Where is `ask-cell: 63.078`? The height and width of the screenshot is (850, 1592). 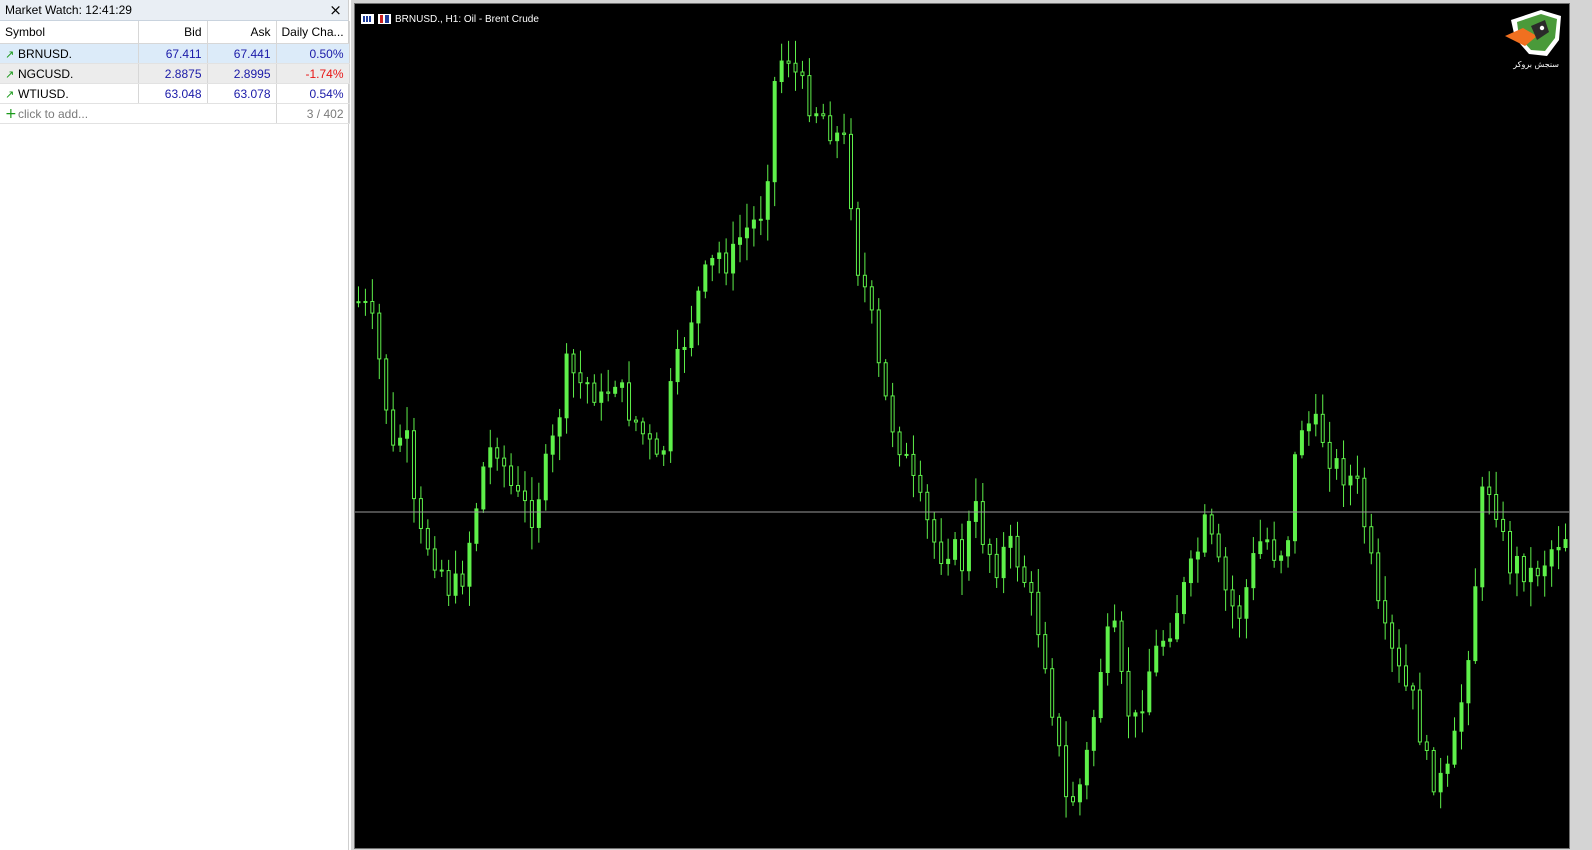 ask-cell: 63.078 is located at coordinates (242, 93).